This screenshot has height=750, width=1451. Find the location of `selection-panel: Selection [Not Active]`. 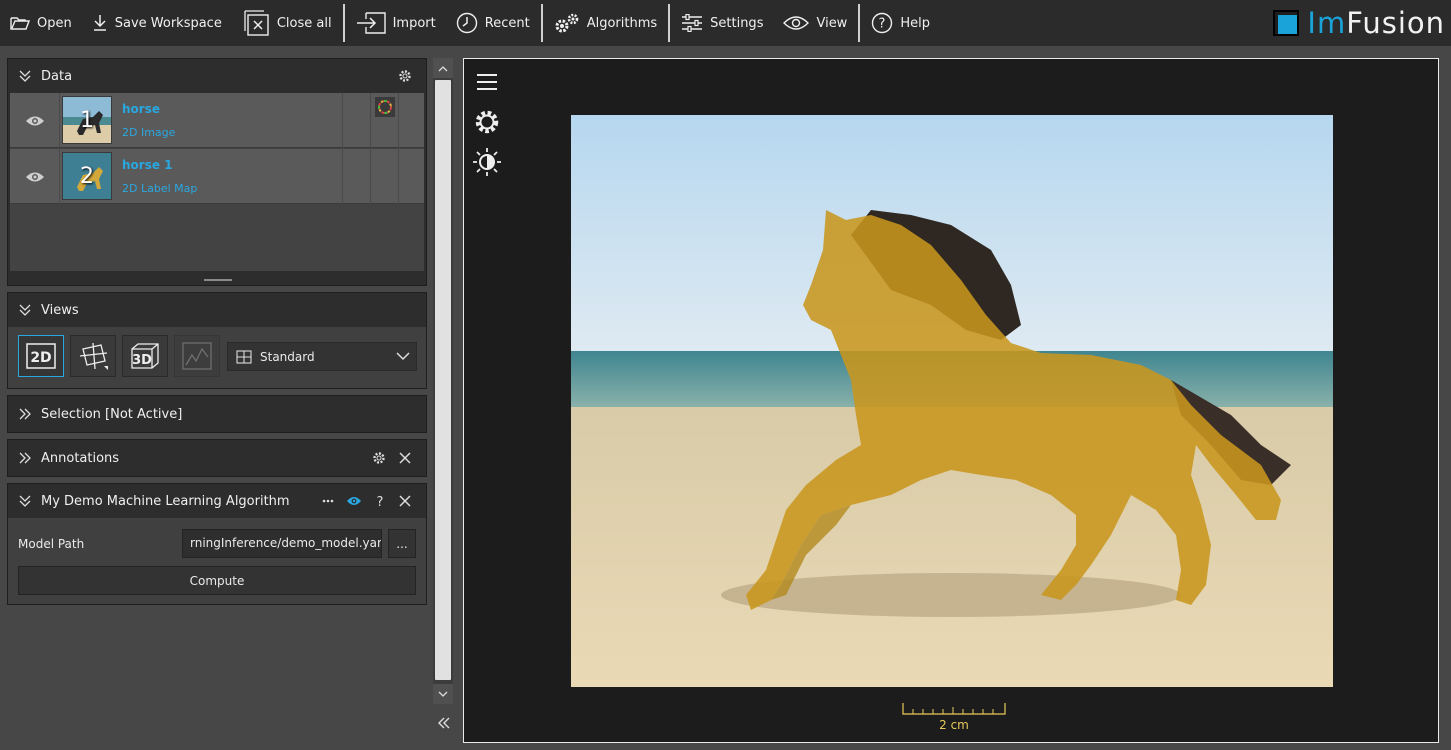

selection-panel: Selection [Not Active] is located at coordinates (217, 414).